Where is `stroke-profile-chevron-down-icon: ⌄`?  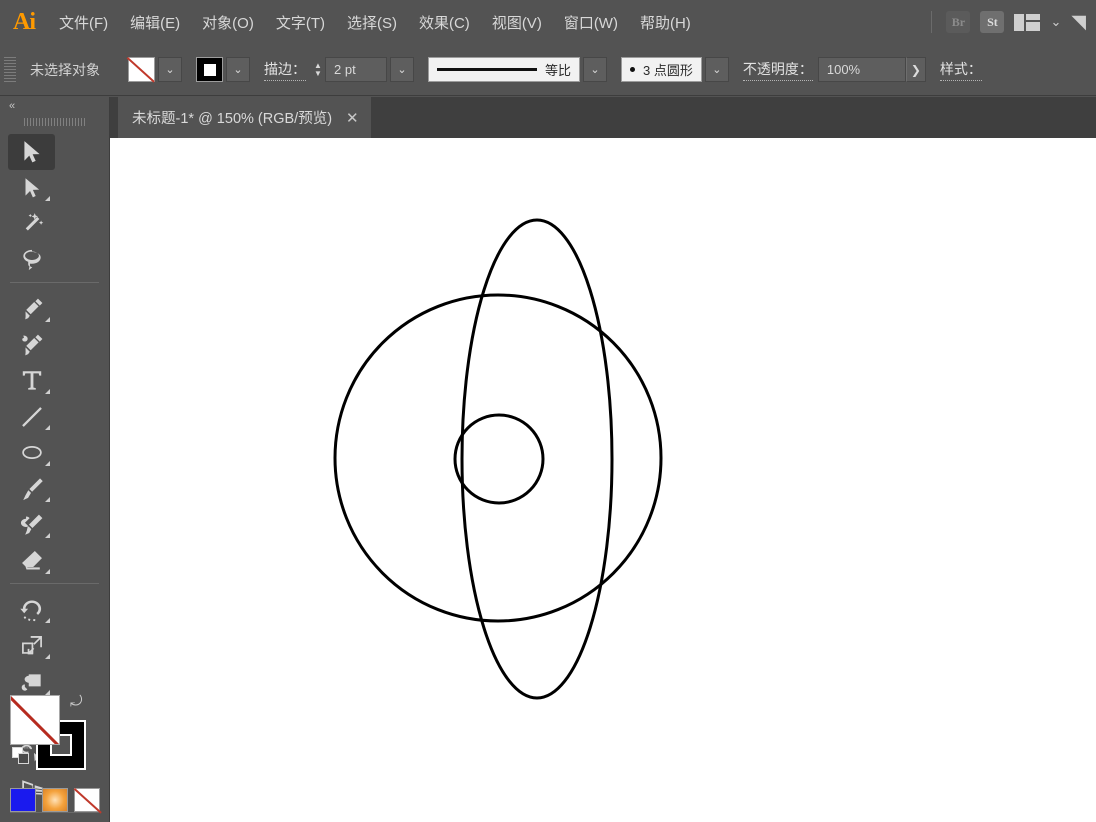
stroke-profile-chevron-down-icon: ⌄ is located at coordinates (595, 69).